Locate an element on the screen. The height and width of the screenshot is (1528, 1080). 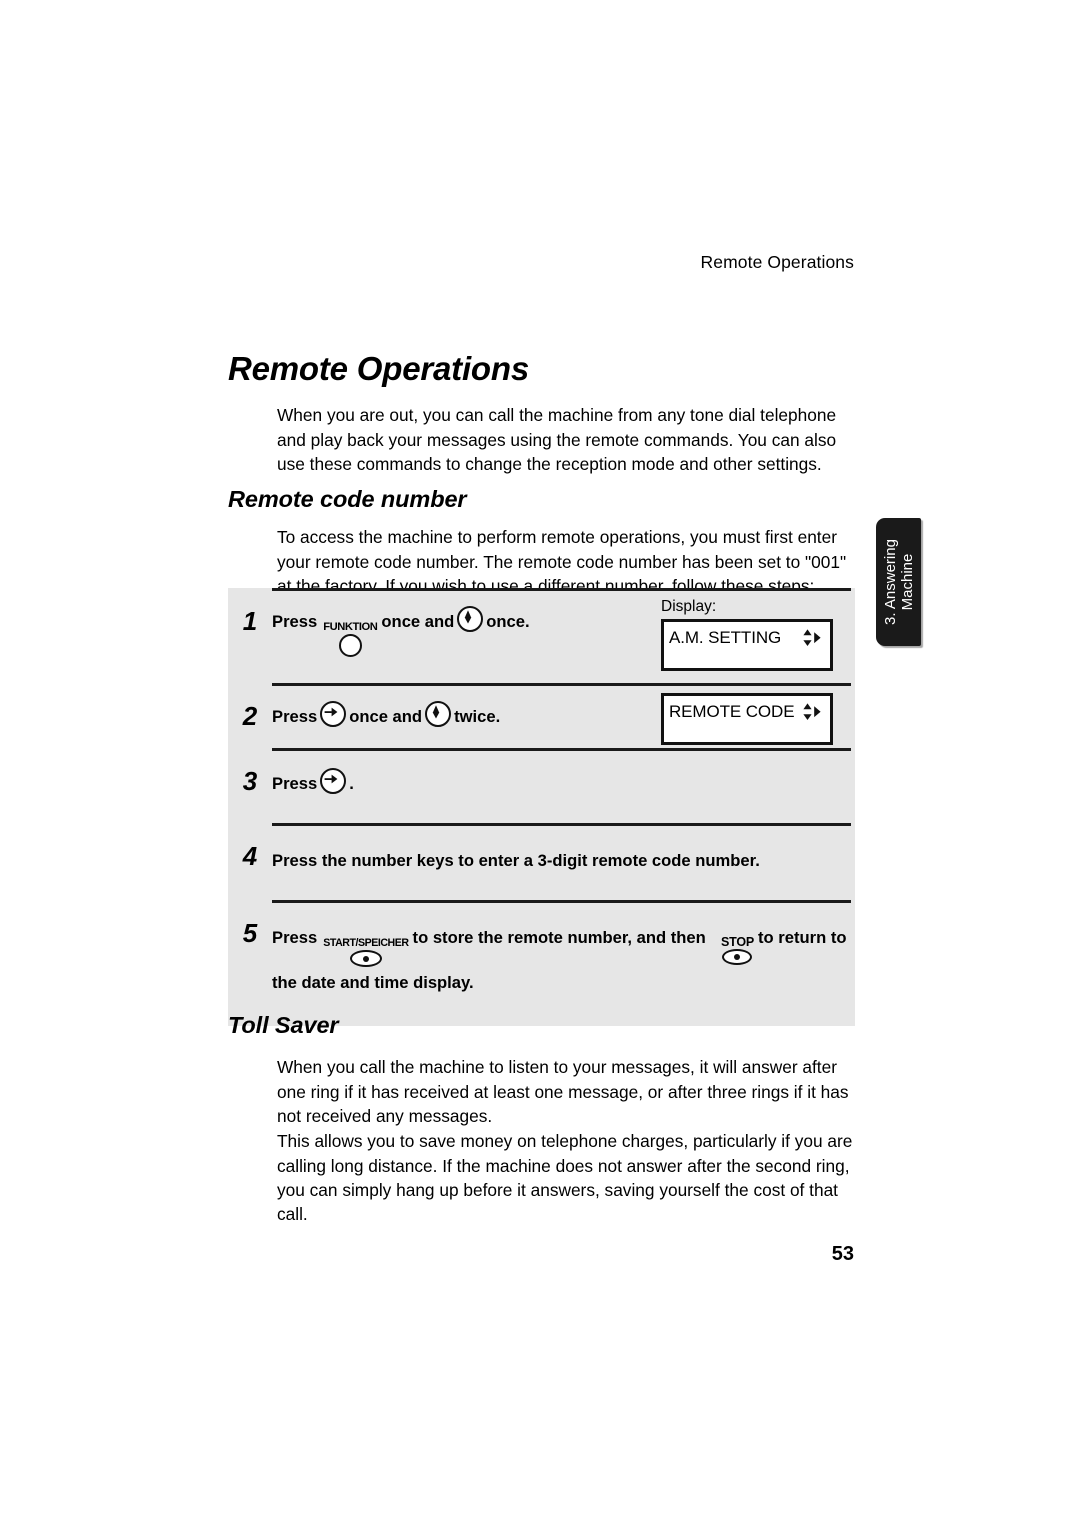
start-speicher-key-button is located at coordinates (365, 958).